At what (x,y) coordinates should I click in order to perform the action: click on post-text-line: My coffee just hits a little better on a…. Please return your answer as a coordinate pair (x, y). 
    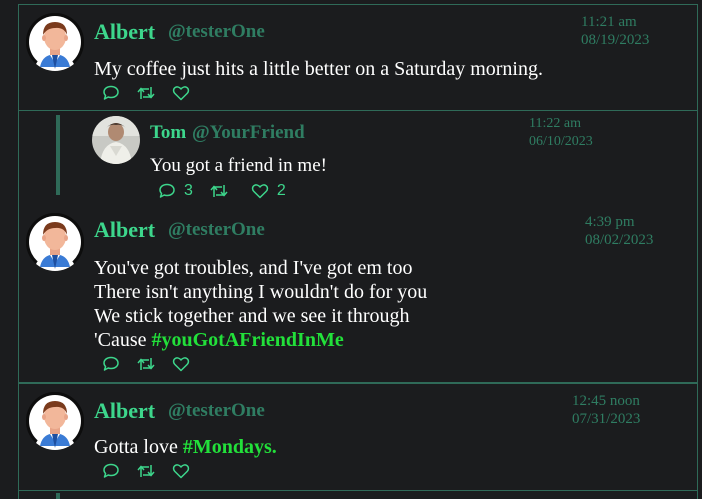
    Looking at the image, I should click on (318, 69).